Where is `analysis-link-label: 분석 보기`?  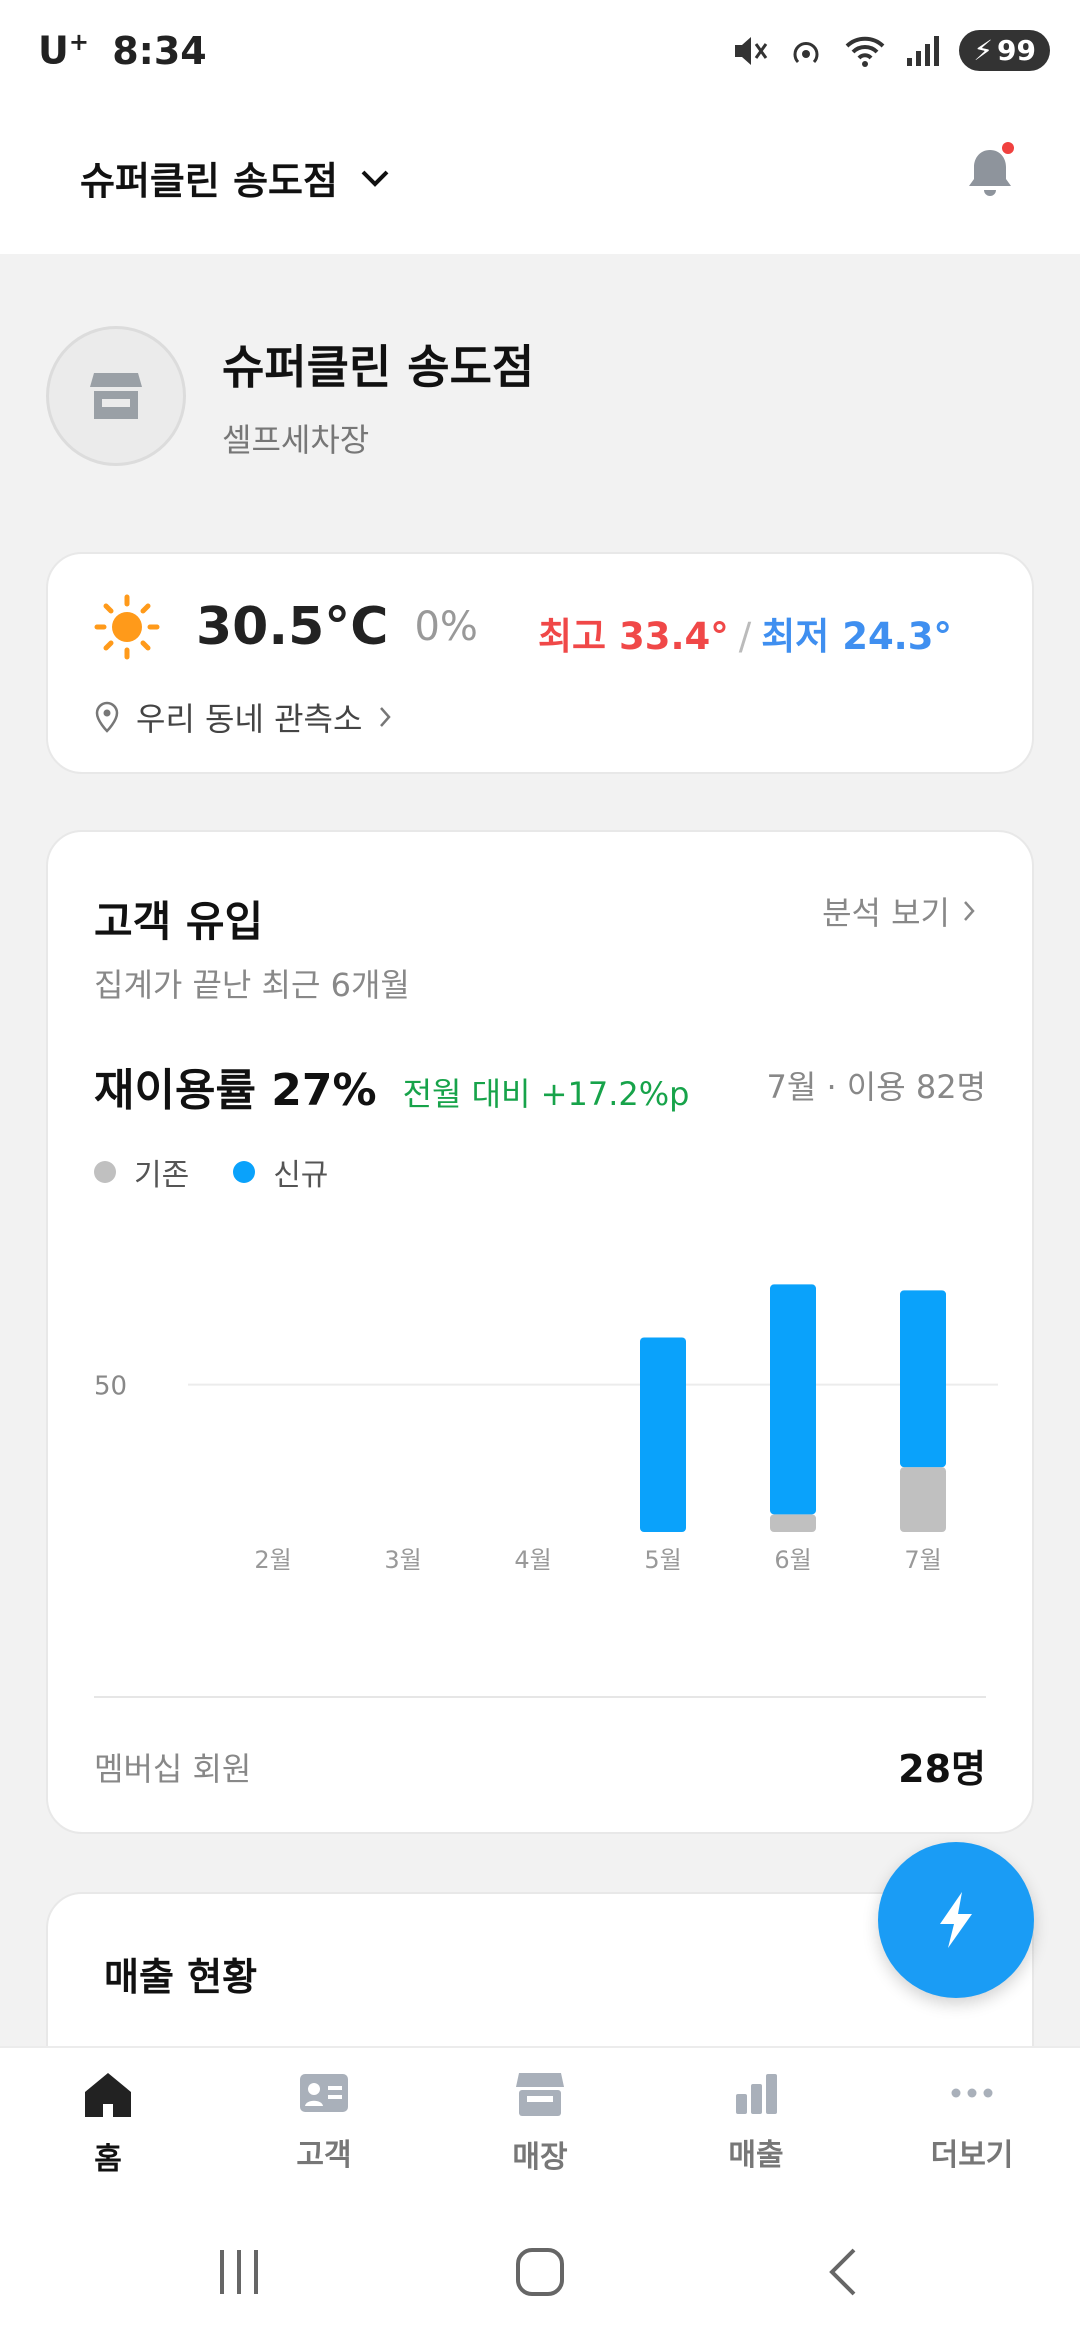 analysis-link-label: 분석 보기 is located at coordinates (886, 913).